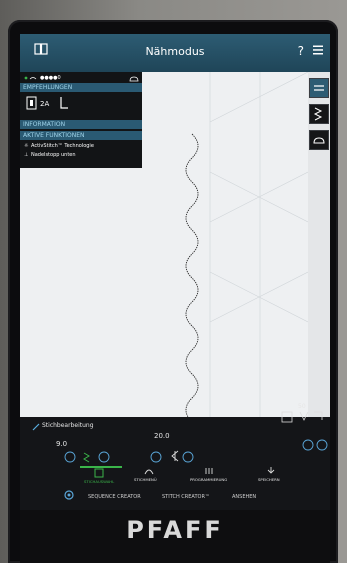 The width and height of the screenshot is (347, 563). What do you see at coordinates (302, 406) in the screenshot?
I see `right-value: 50` at bounding box center [302, 406].